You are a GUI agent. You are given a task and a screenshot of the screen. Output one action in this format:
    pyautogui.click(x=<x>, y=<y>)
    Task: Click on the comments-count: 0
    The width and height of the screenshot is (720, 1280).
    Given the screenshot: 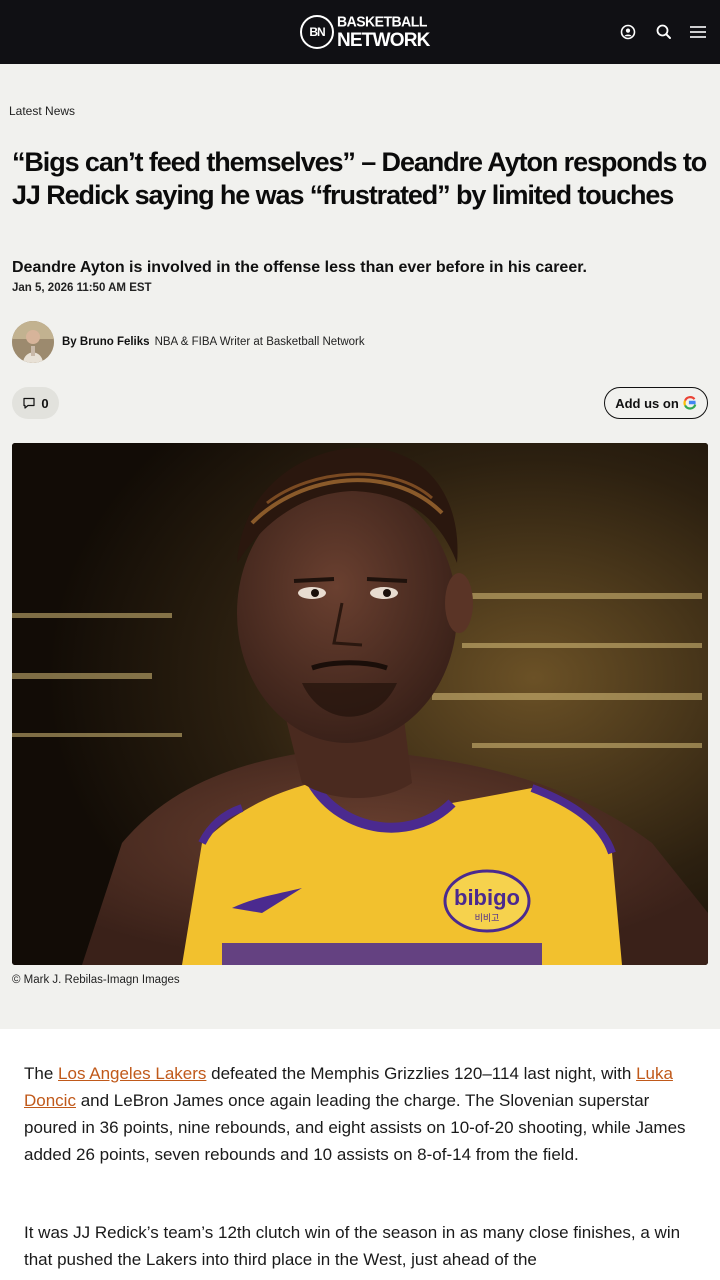 What is the action you would take?
    pyautogui.click(x=45, y=403)
    